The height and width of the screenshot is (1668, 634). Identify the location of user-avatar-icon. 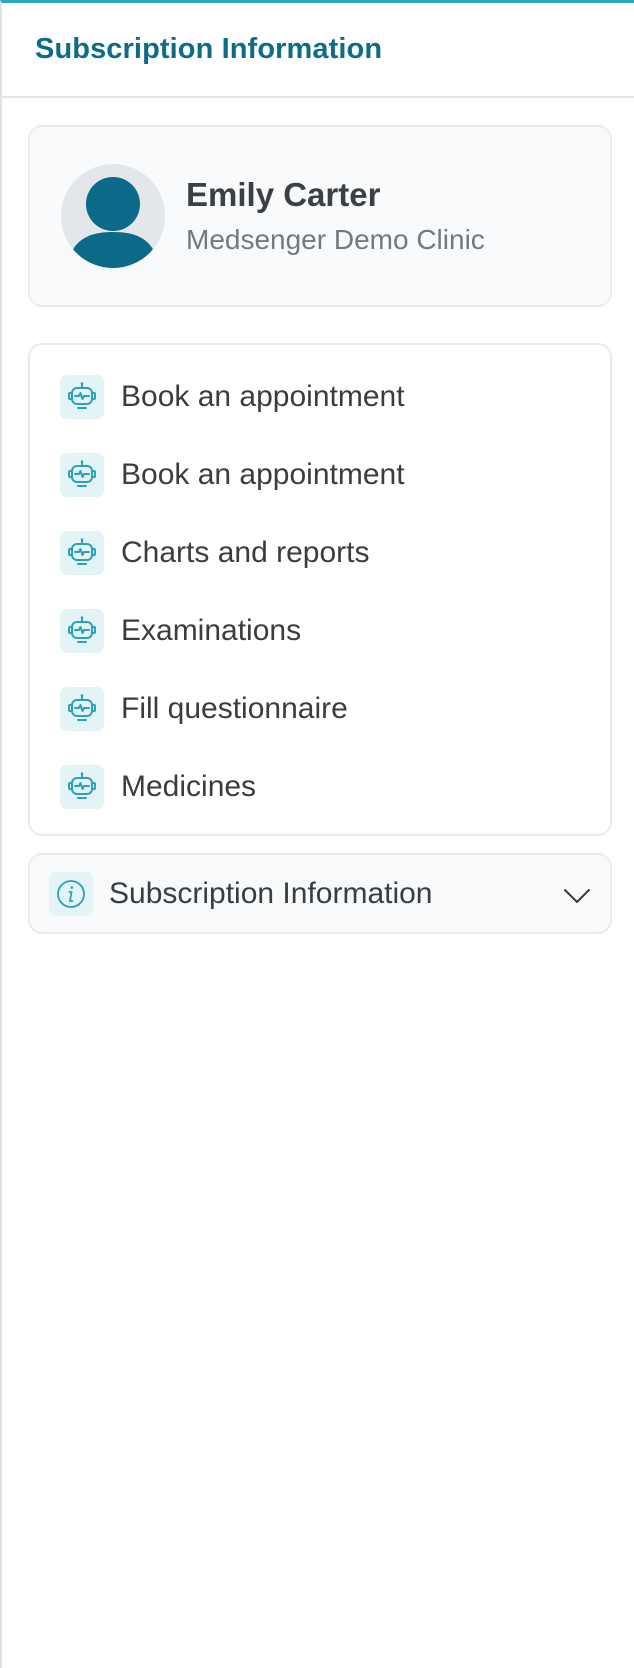
(113, 216).